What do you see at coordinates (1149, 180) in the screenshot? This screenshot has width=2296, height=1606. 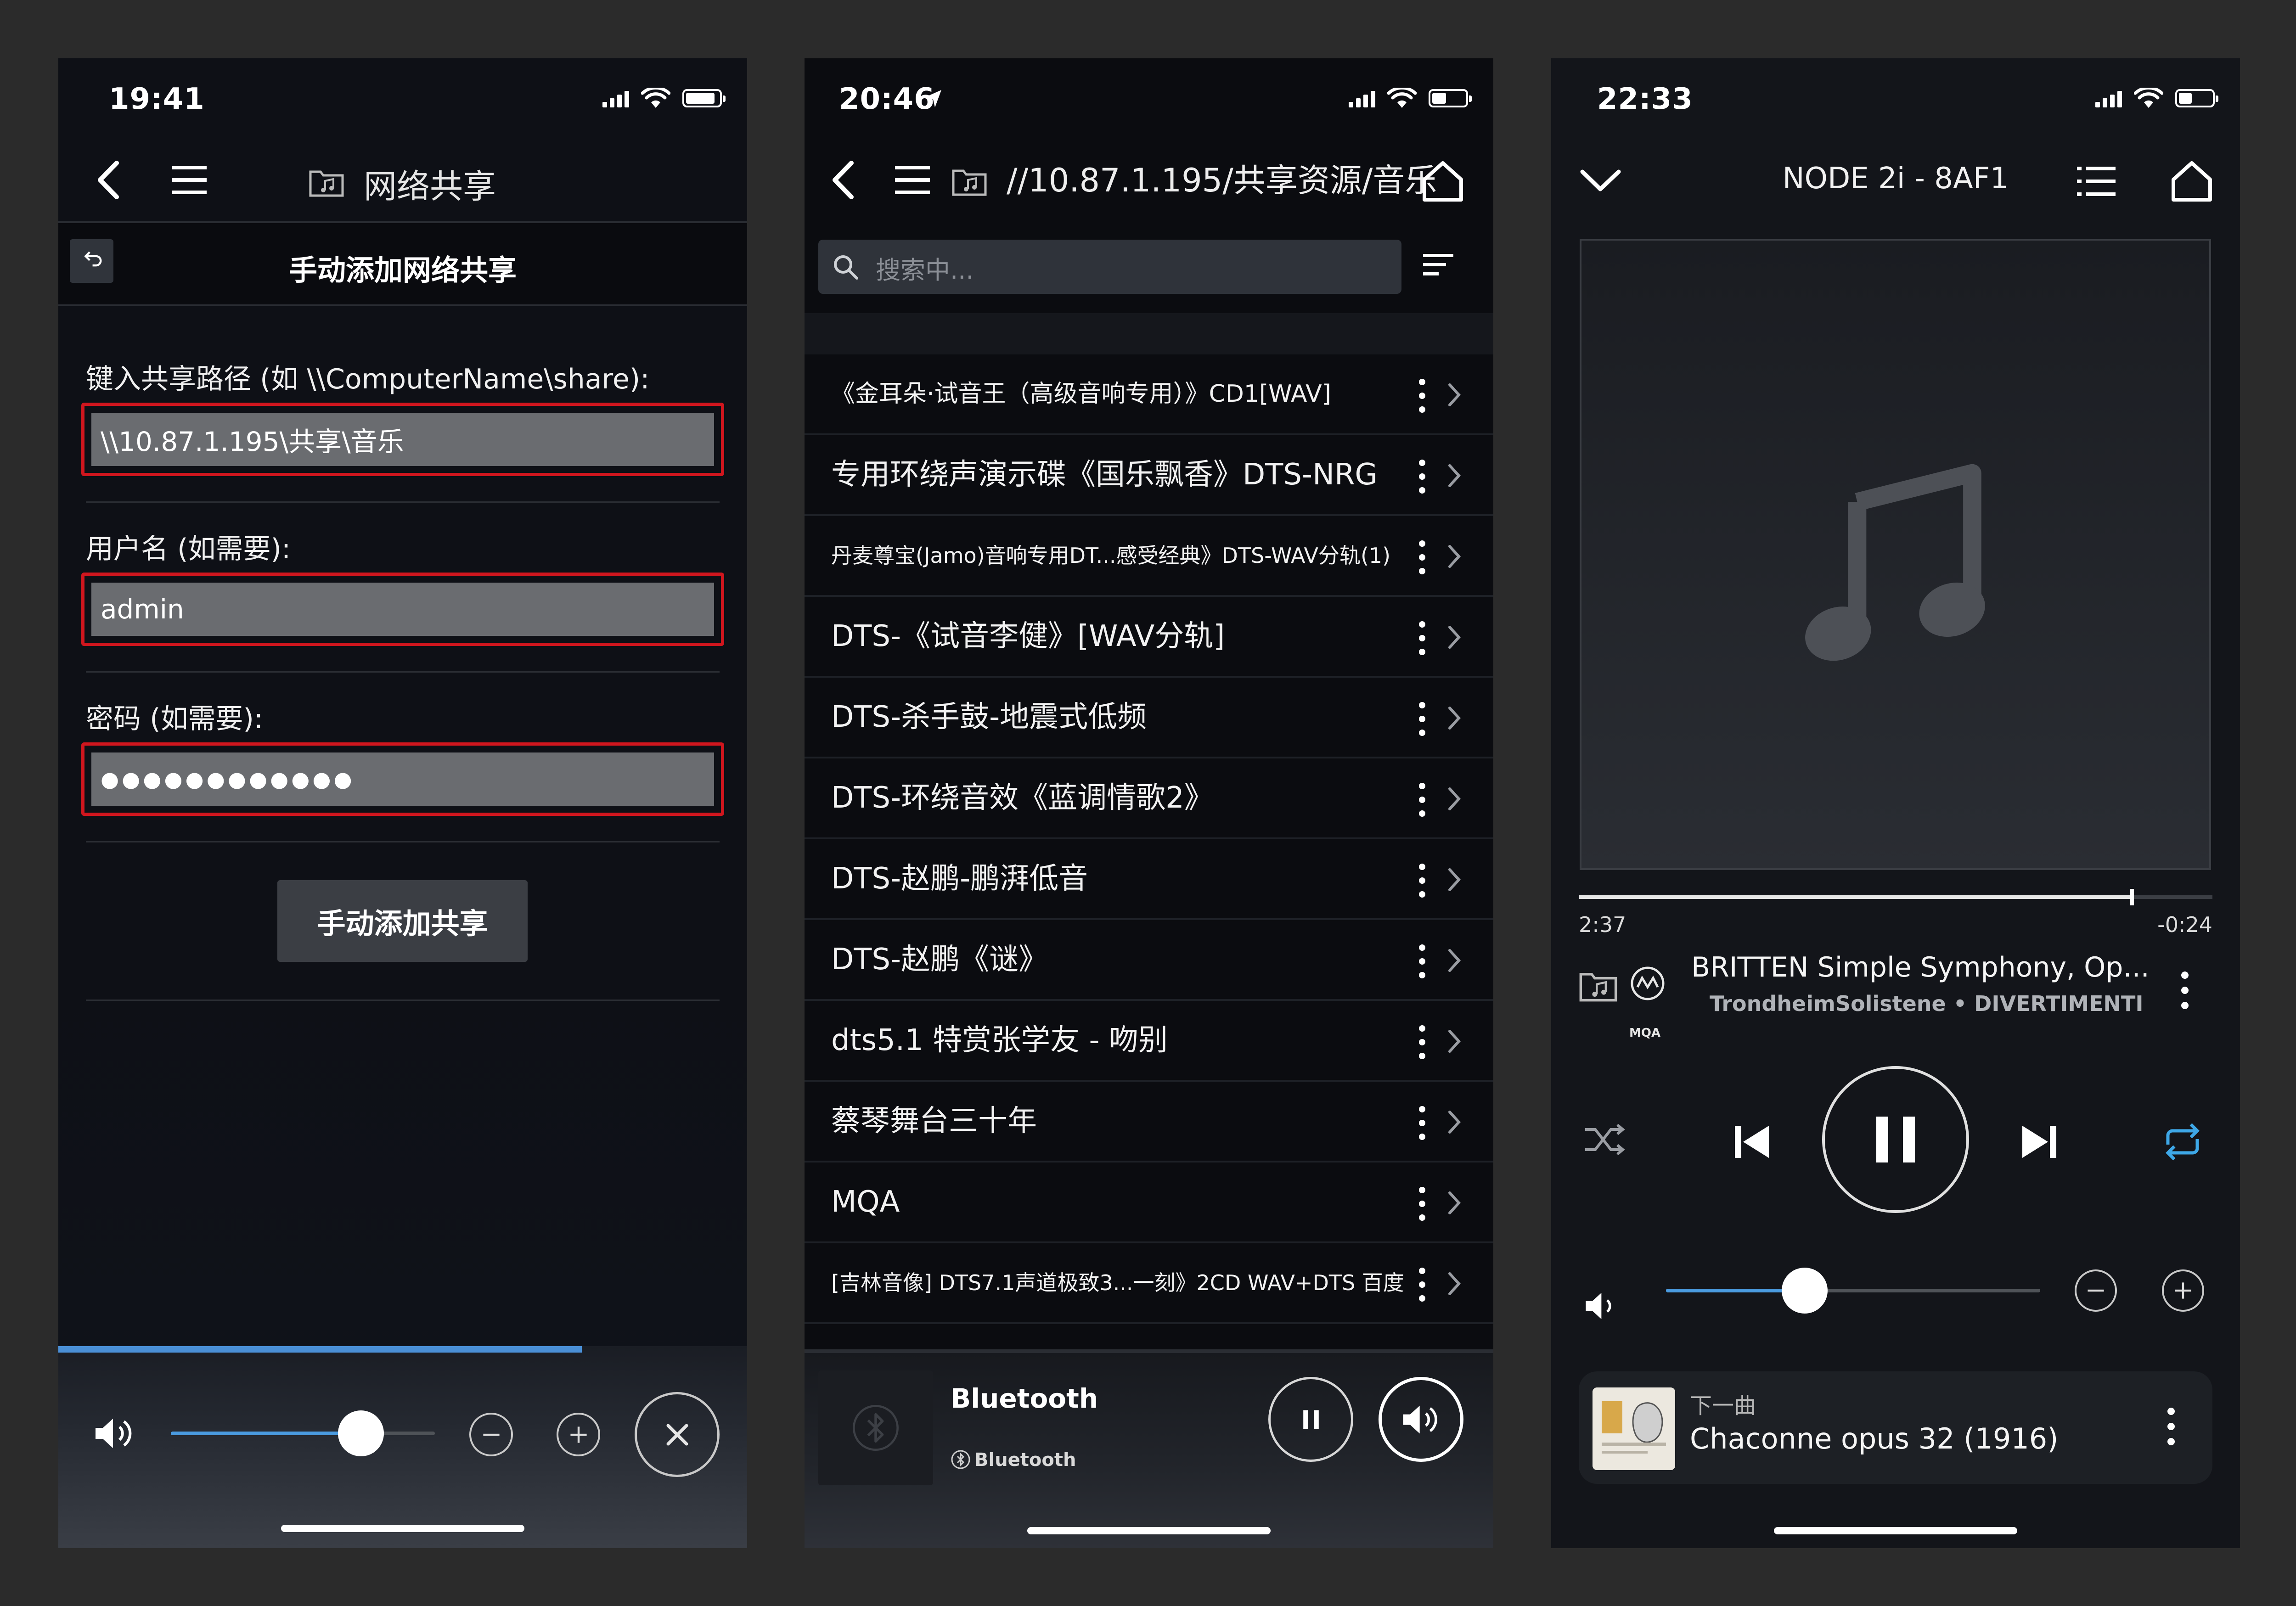 I see `nav-bar: //10.87.1.195/共享资源/音乐` at bounding box center [1149, 180].